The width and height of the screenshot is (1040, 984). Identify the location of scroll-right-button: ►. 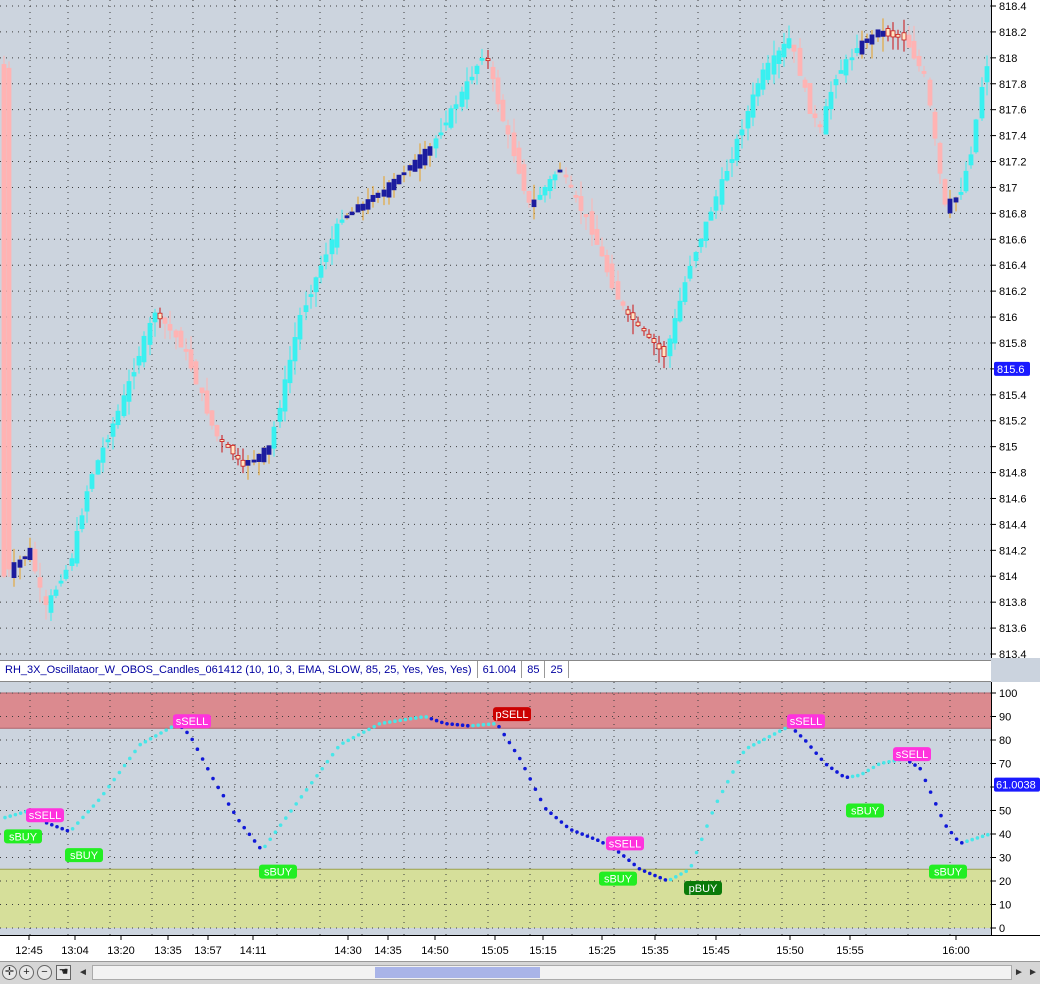
(1019, 972).